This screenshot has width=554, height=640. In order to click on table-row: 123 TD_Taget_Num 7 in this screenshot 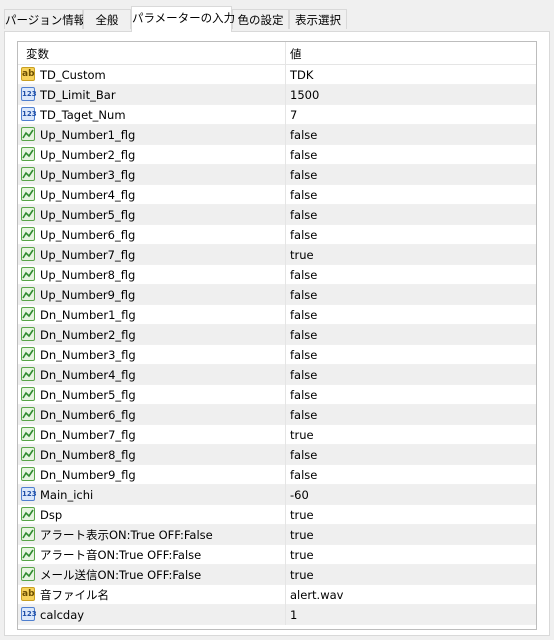, I will do `click(277, 115)`.